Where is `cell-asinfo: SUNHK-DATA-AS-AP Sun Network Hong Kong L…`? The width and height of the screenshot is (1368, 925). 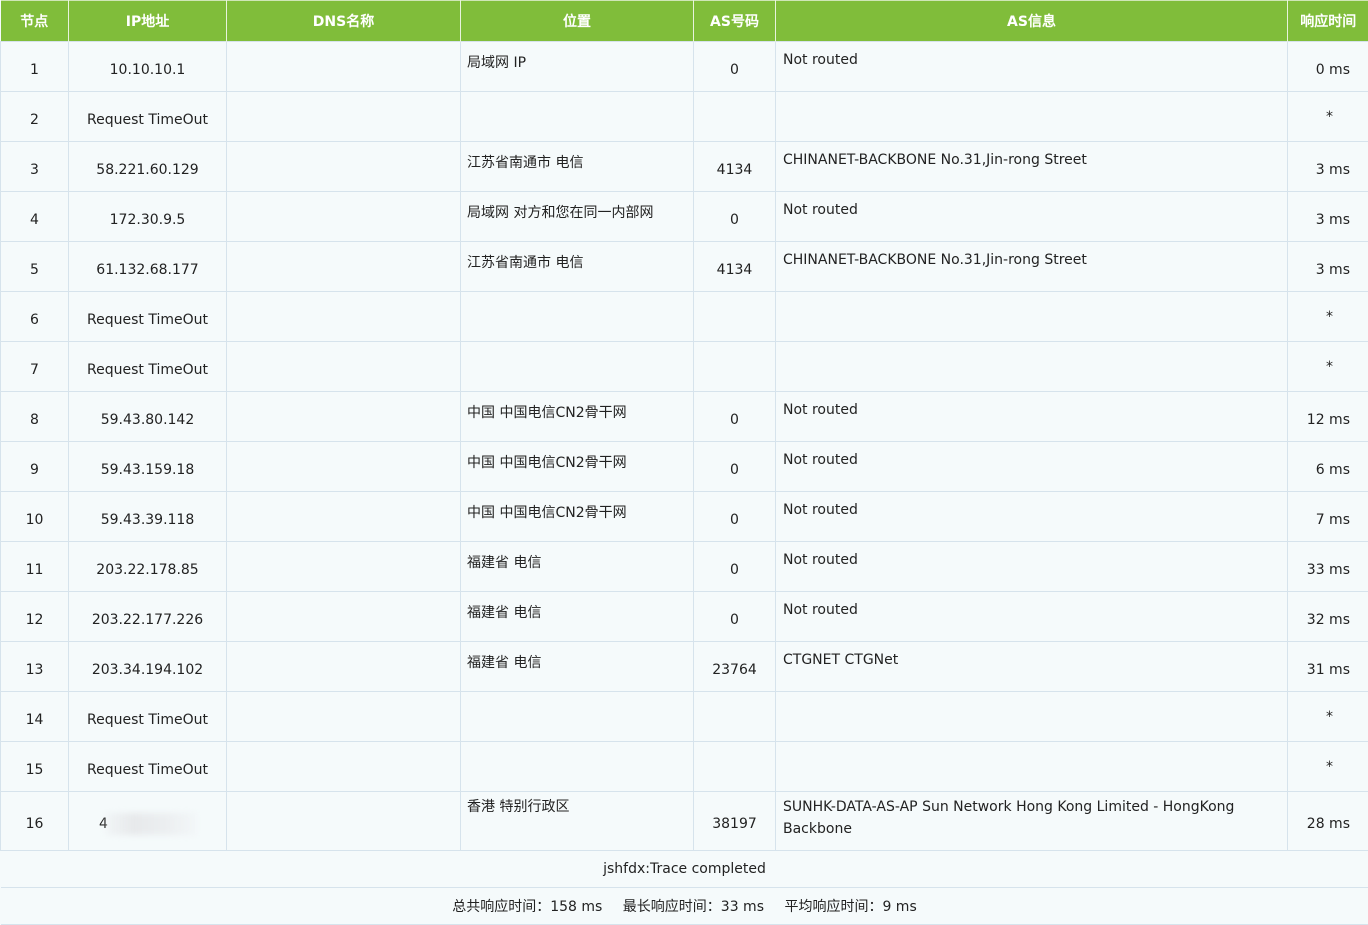 cell-asinfo: SUNHK-DATA-AS-AP Sun Network Hong Kong L… is located at coordinates (1032, 821).